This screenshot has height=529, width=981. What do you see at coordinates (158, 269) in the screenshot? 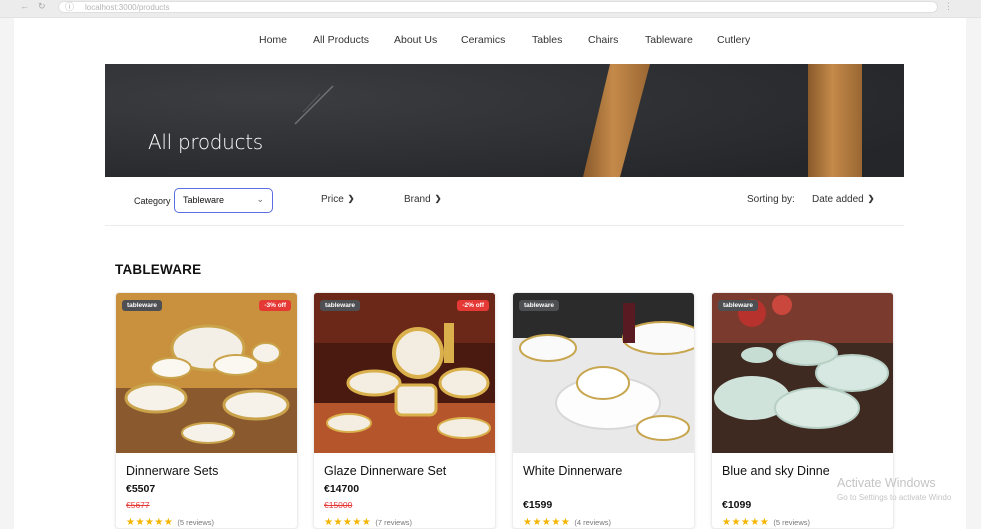
I see `section-title: TABLEWARE` at bounding box center [158, 269].